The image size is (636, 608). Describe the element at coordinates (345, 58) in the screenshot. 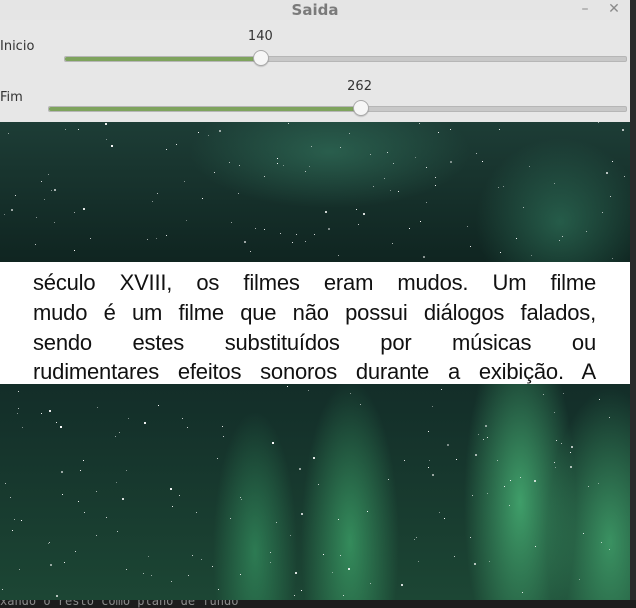

I see `start-slider` at that location.